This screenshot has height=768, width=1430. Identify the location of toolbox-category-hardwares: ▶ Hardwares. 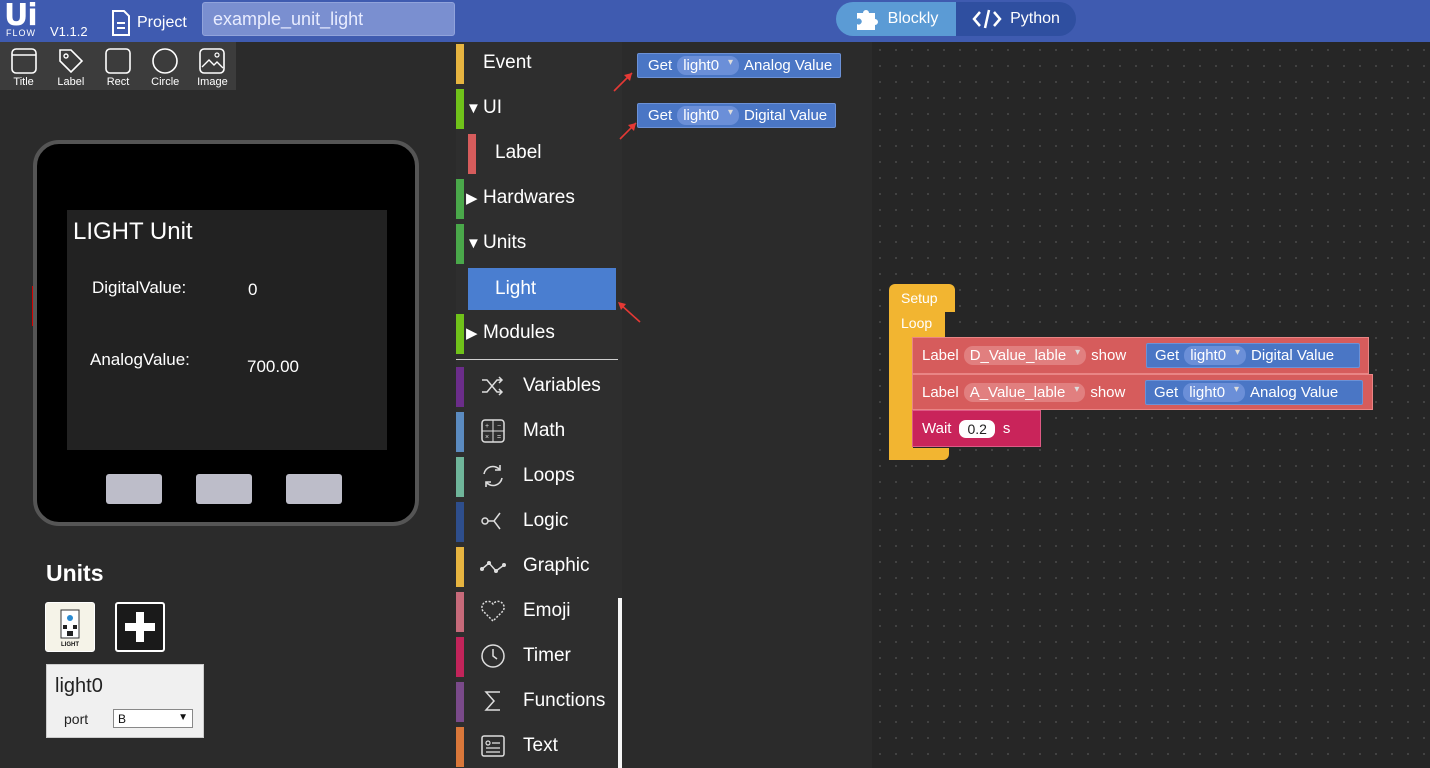
(537, 198).